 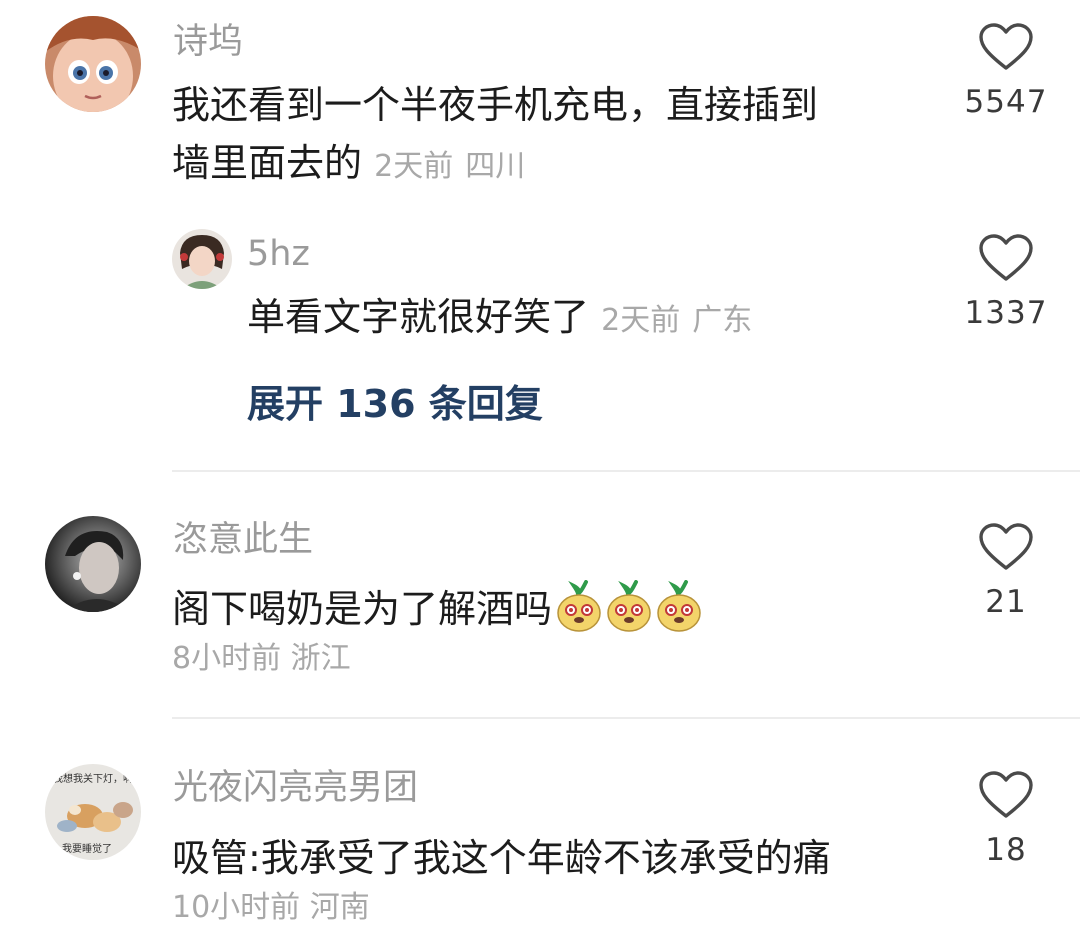 What do you see at coordinates (395, 400) in the screenshot?
I see `expand-replies-button: 展开 136 条回复` at bounding box center [395, 400].